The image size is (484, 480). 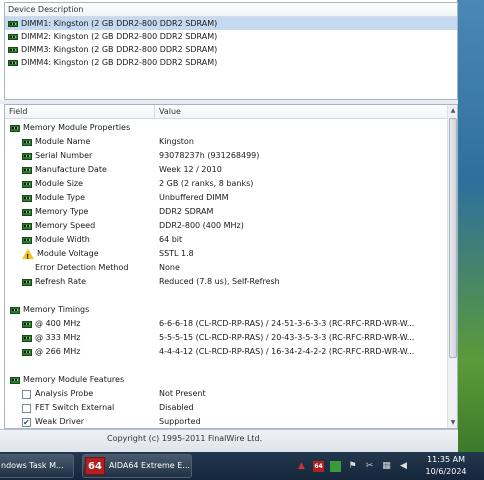 I want to click on tray-tools-icon: ✂, so click(x=369, y=466).